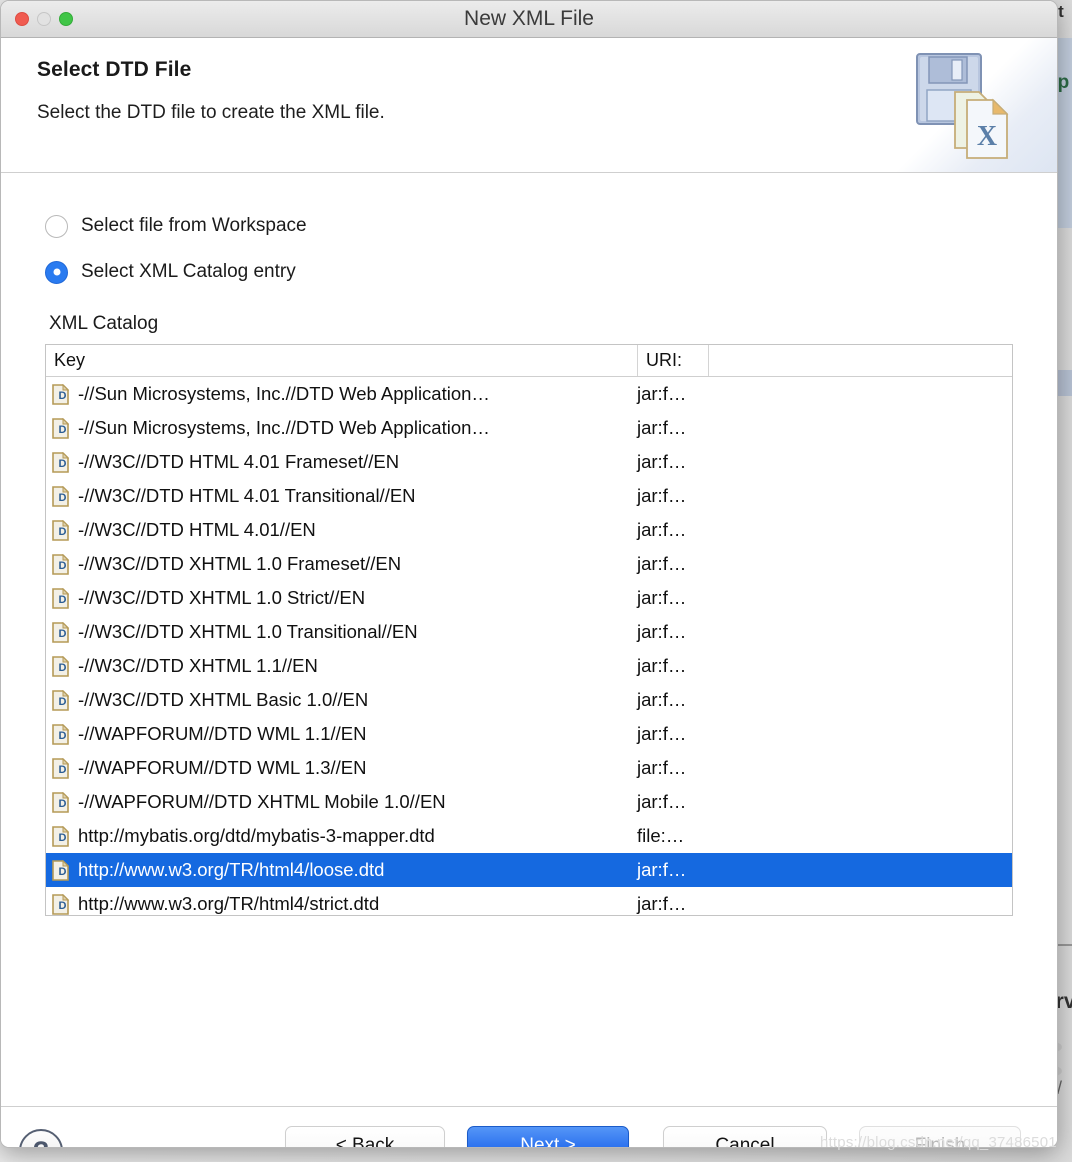 The image size is (1072, 1162). Describe the element at coordinates (229, 903) in the screenshot. I see `cell-key-text: http://www.w3.org/TR/html4/strict.dtd` at that location.